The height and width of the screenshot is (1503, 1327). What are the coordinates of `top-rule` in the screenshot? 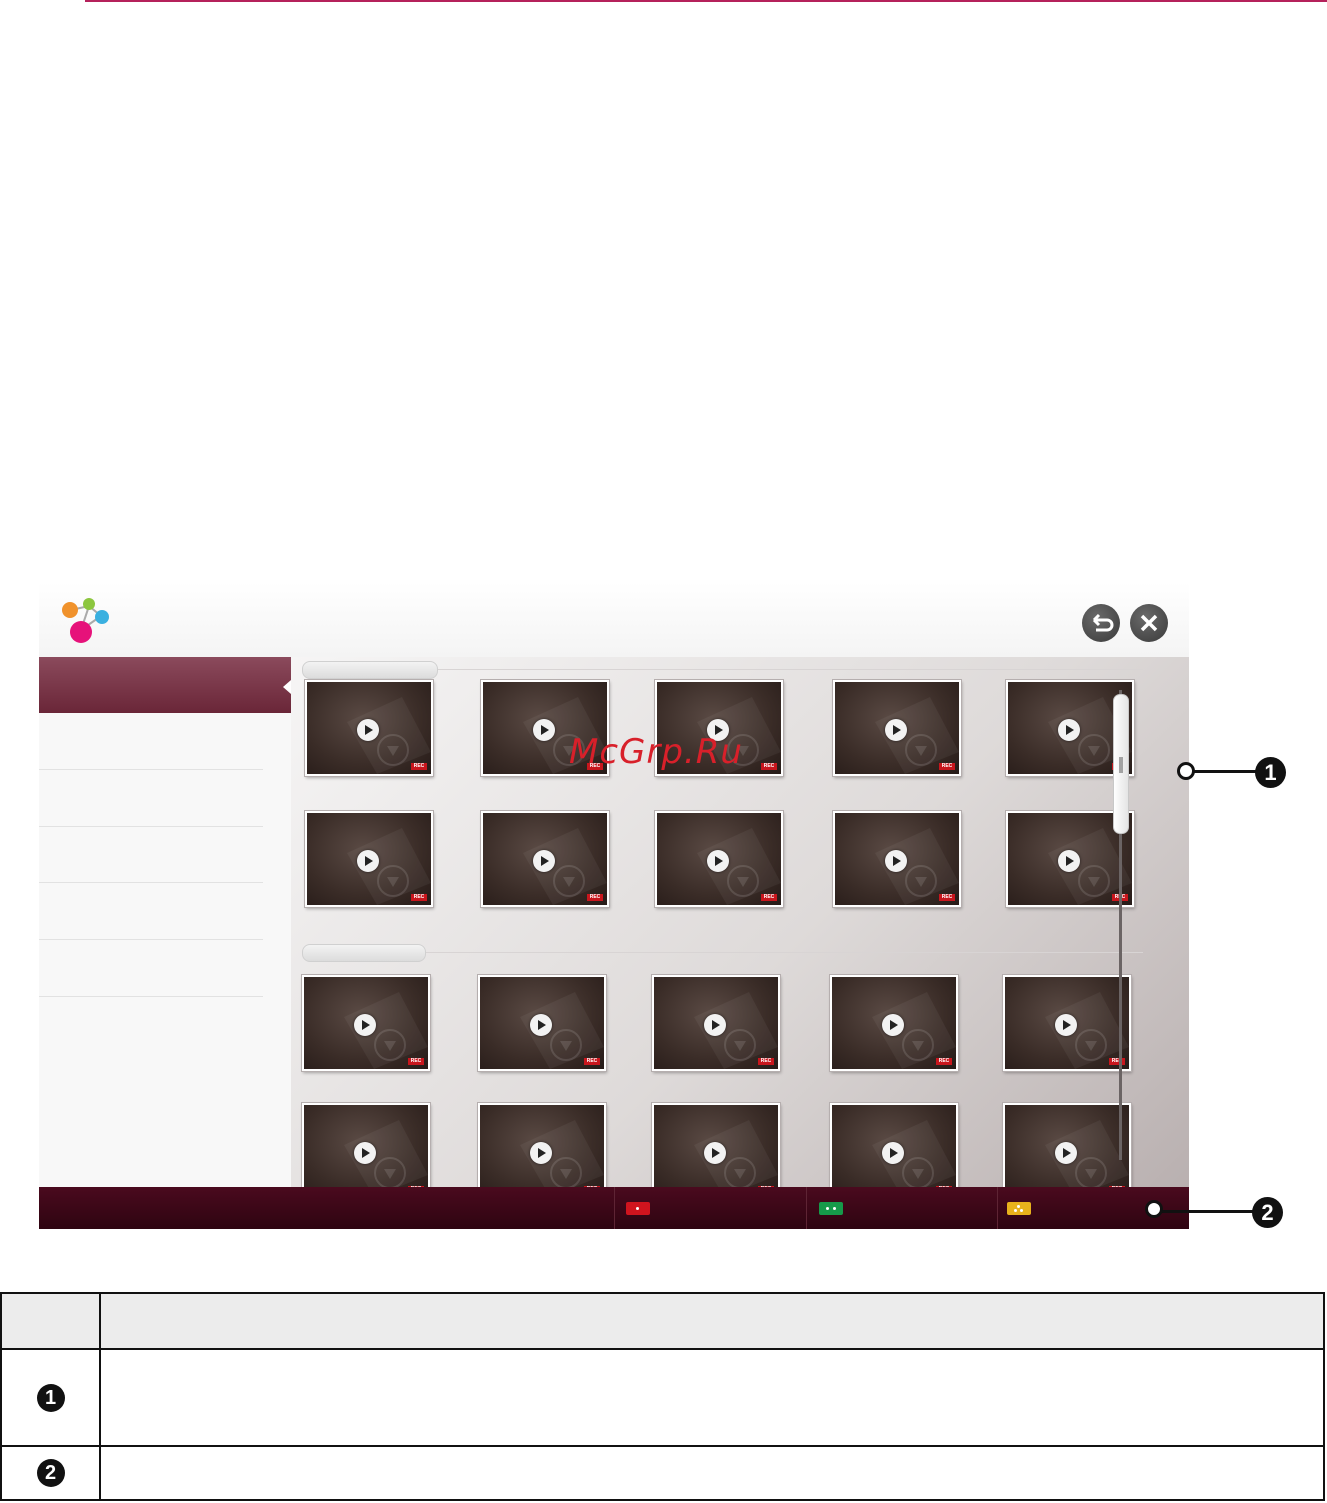 It's located at (706, 1).